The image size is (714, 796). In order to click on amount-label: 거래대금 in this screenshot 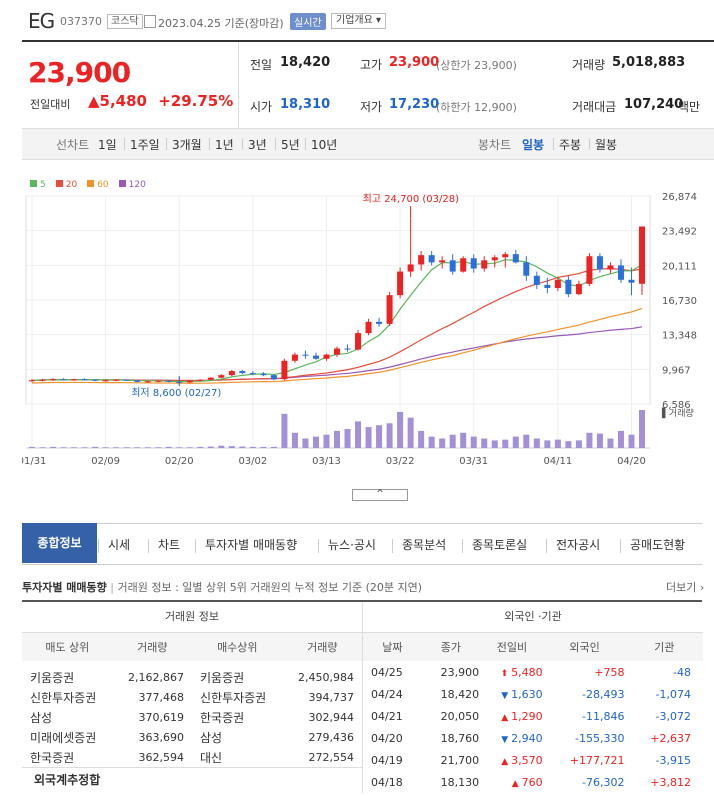, I will do `click(594, 107)`.